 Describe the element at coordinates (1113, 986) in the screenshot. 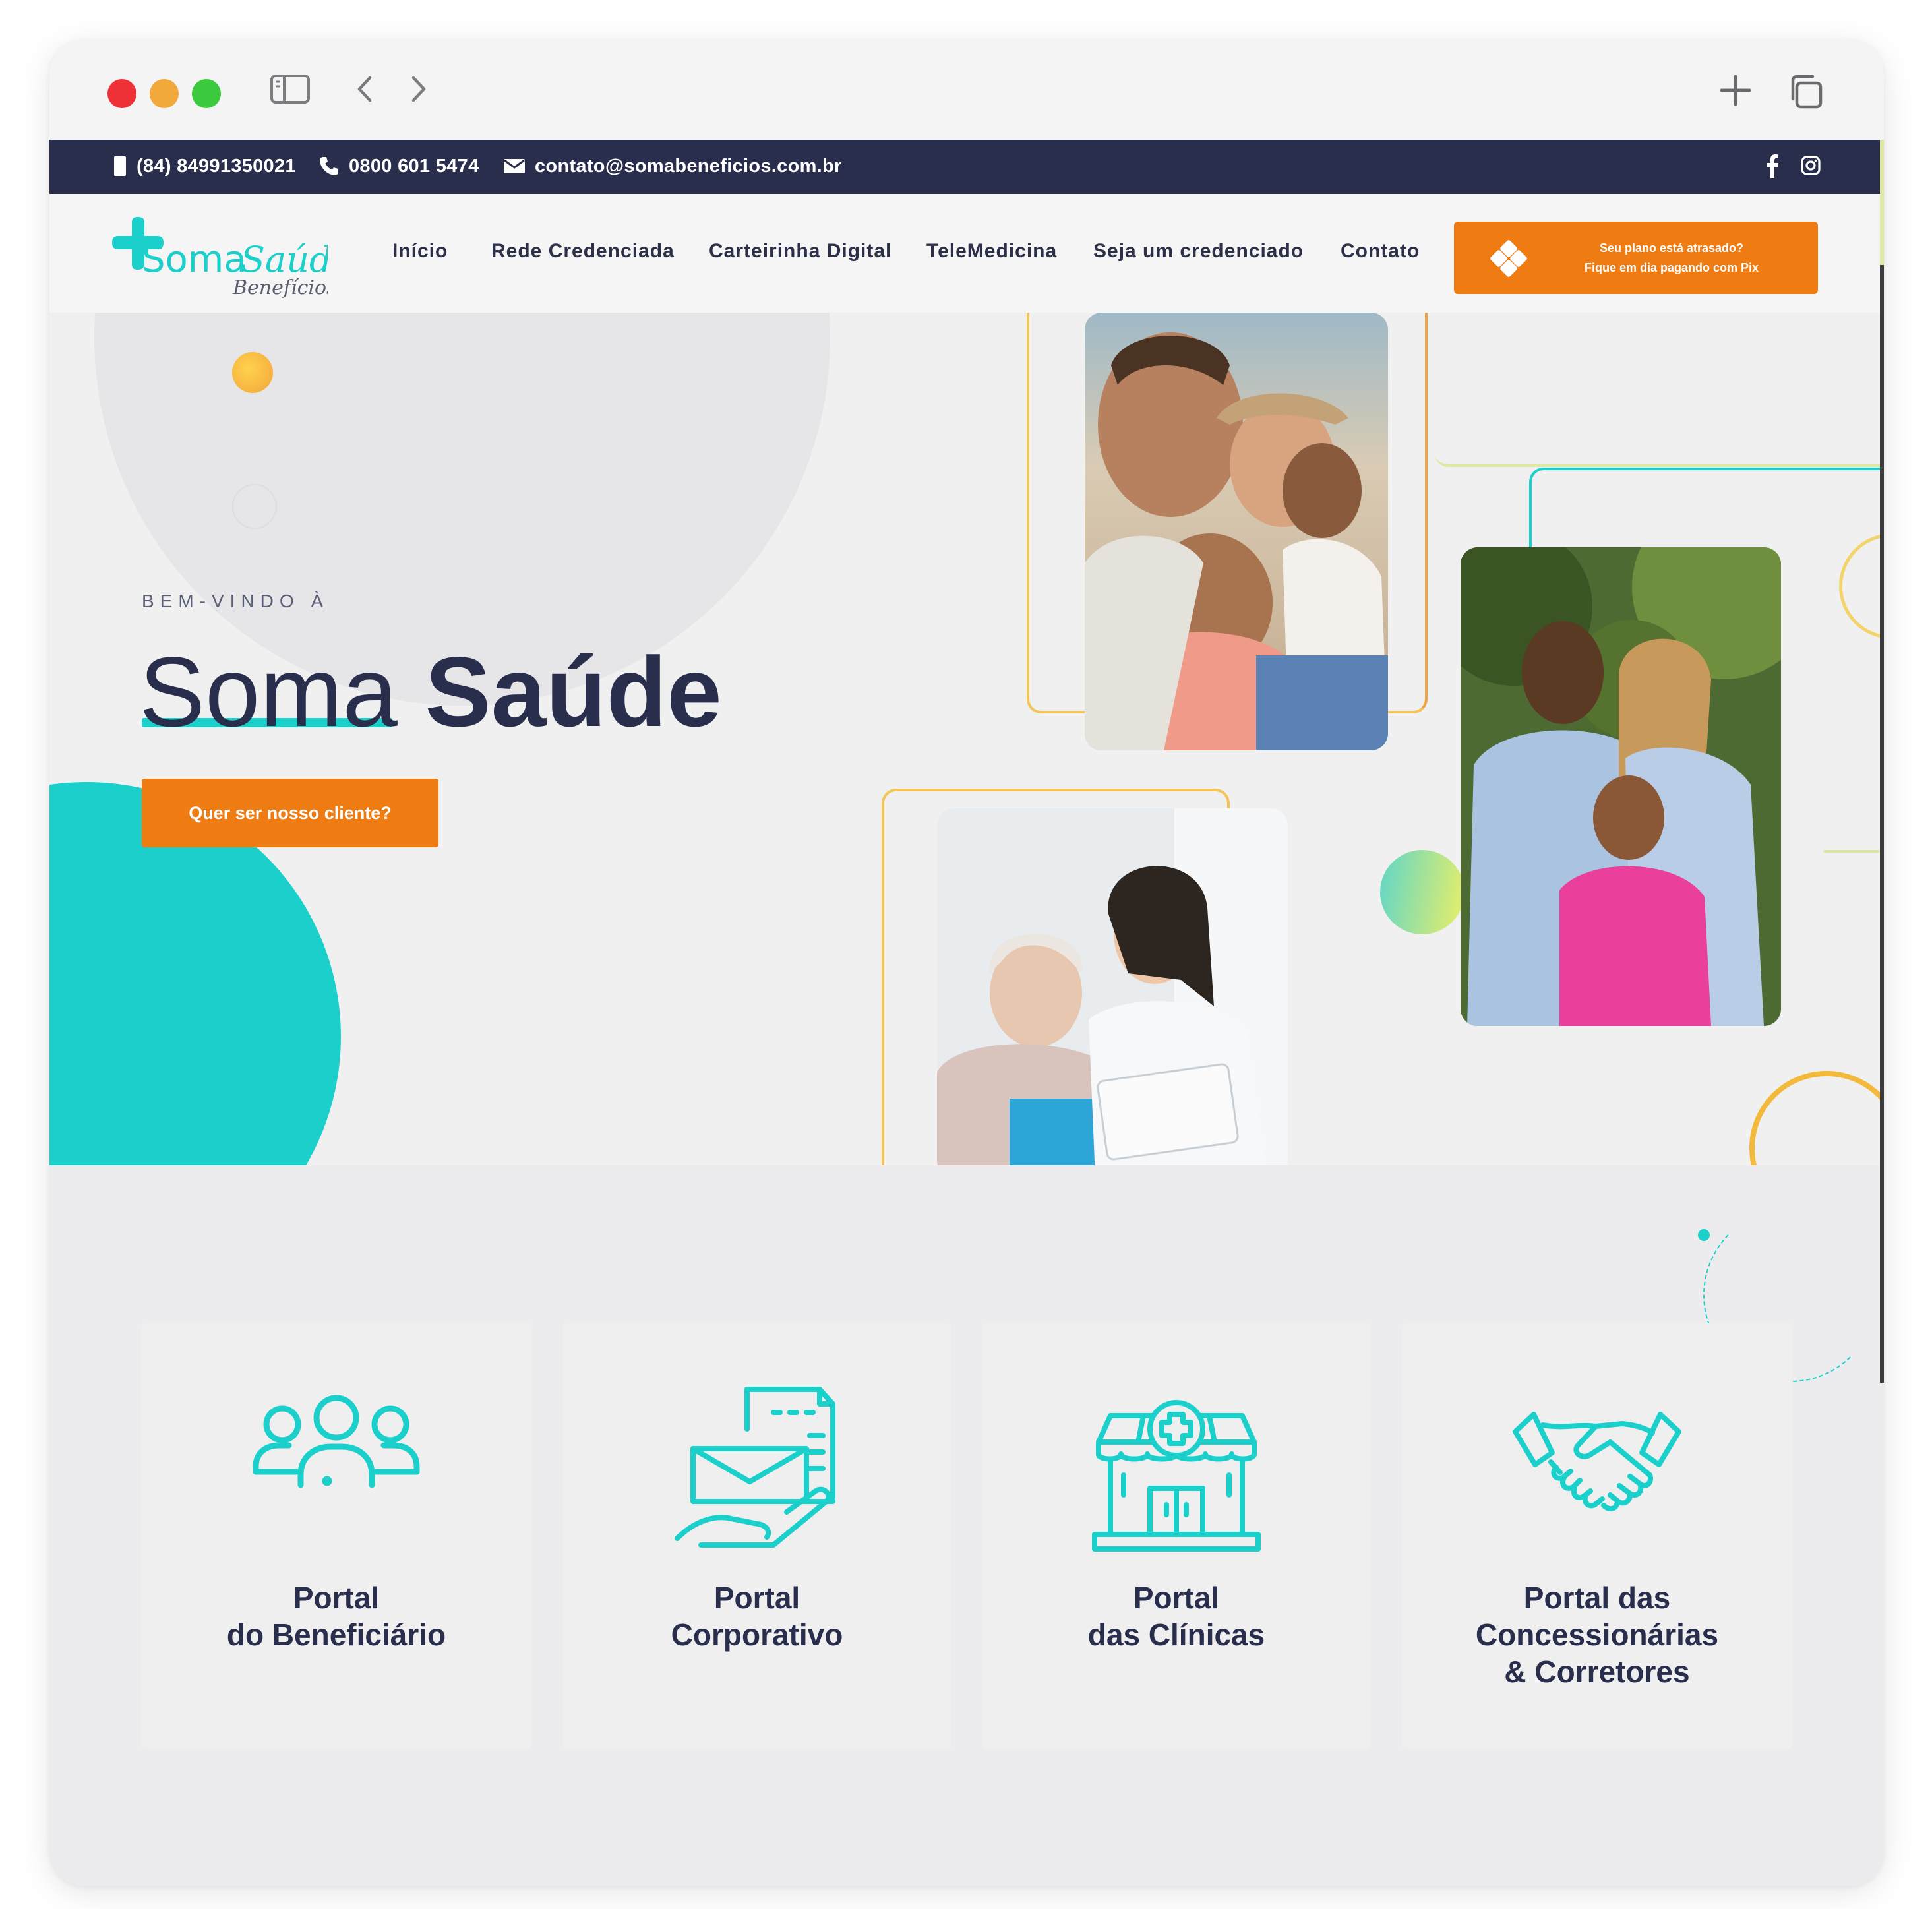

I see `doctor-patient-photo` at that location.